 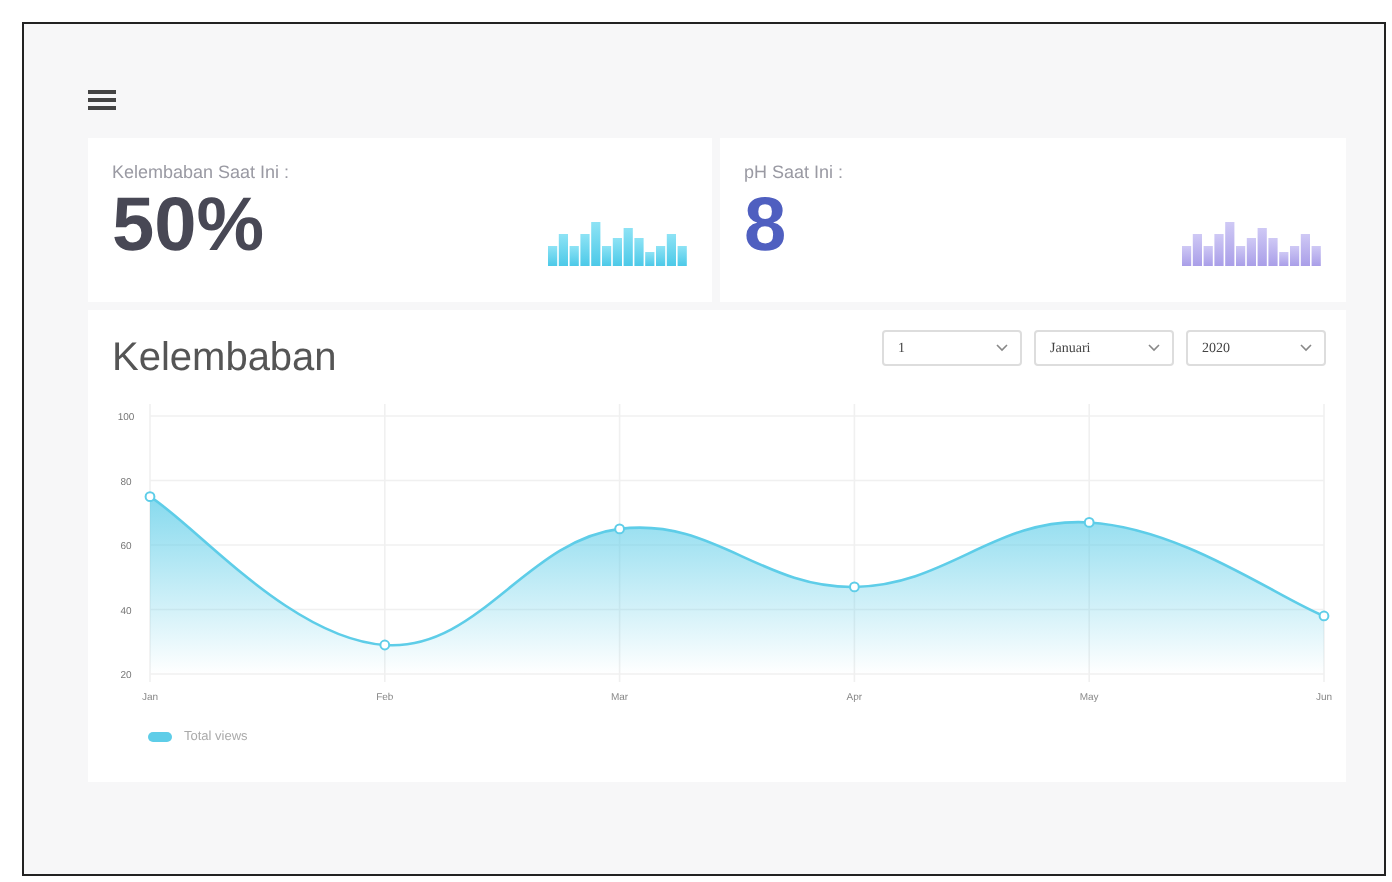 I want to click on stat-value: 8, so click(x=765, y=226).